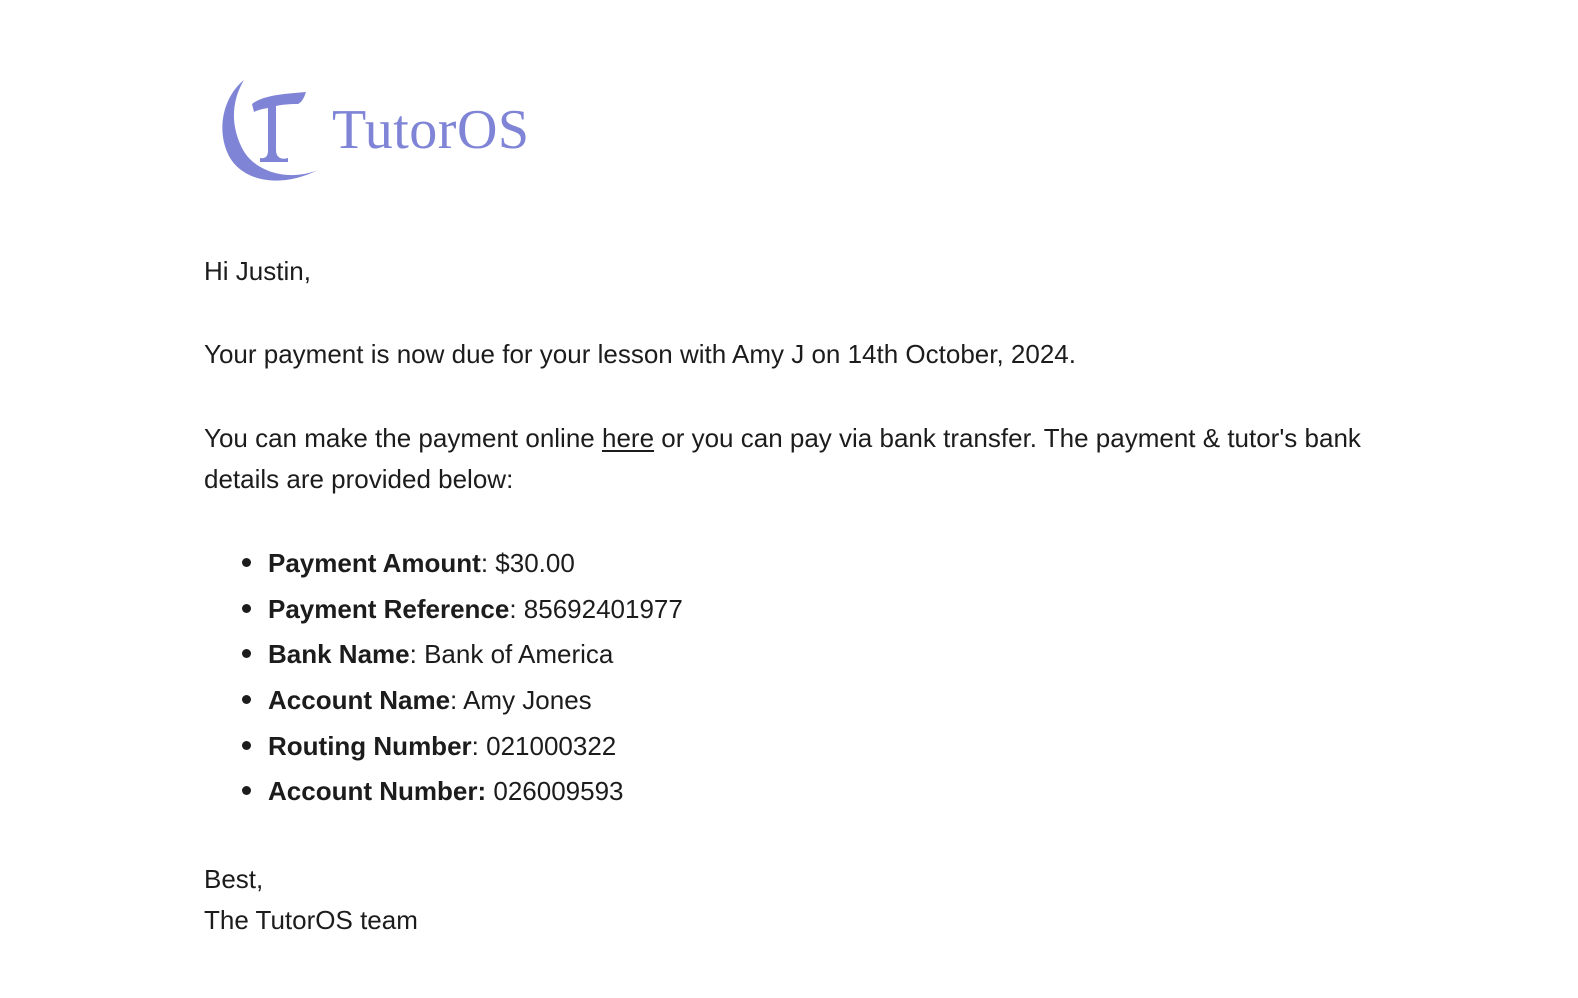 The height and width of the screenshot is (998, 1578). I want to click on list-item: Account Number: 026009593, so click(443, 794).